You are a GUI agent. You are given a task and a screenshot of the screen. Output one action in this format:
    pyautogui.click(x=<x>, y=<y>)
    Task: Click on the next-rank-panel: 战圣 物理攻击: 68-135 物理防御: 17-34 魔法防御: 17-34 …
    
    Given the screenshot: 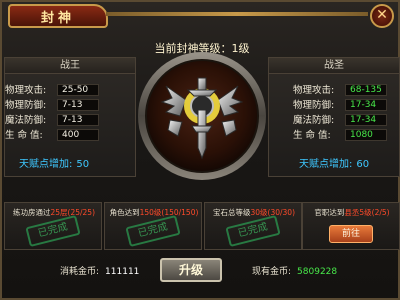 What is the action you would take?
    pyautogui.click(x=334, y=117)
    